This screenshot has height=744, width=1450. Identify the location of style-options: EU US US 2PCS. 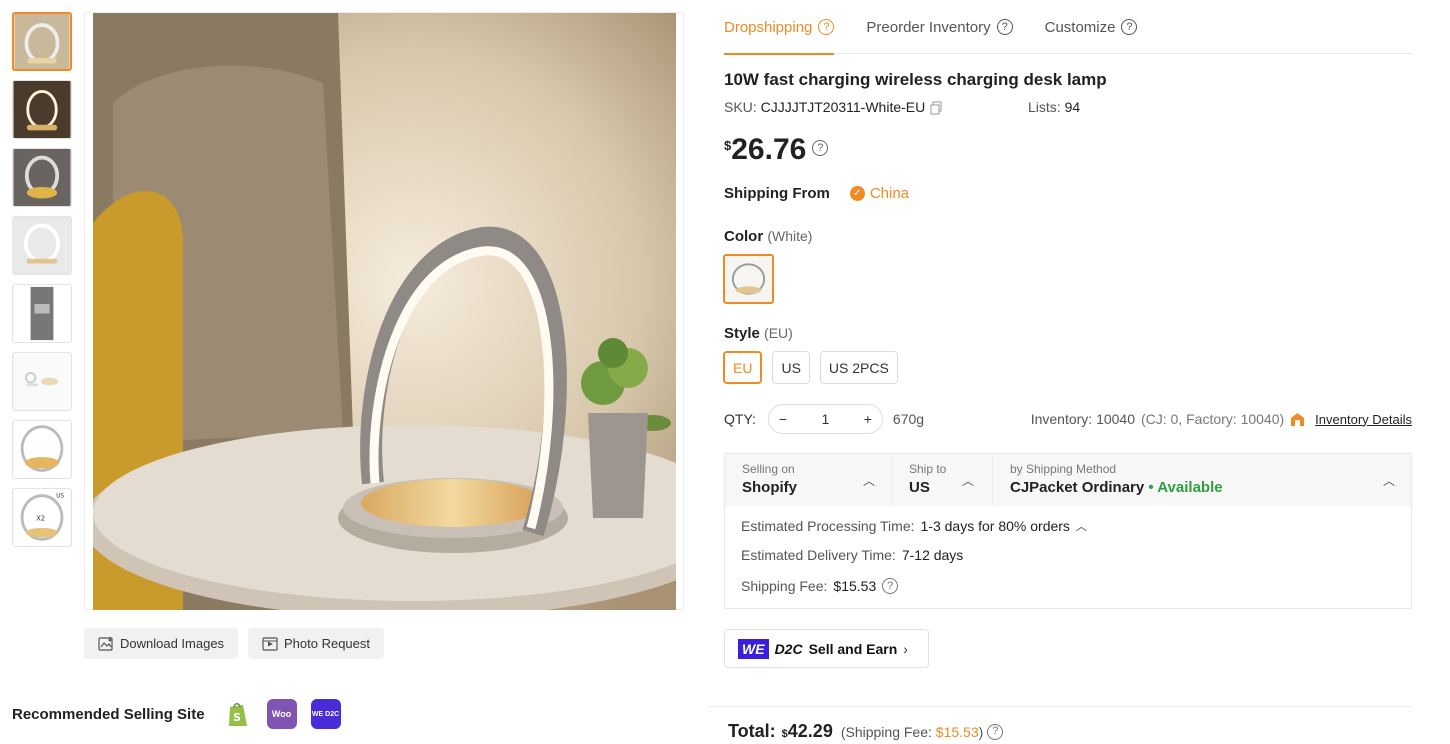
(810, 367).